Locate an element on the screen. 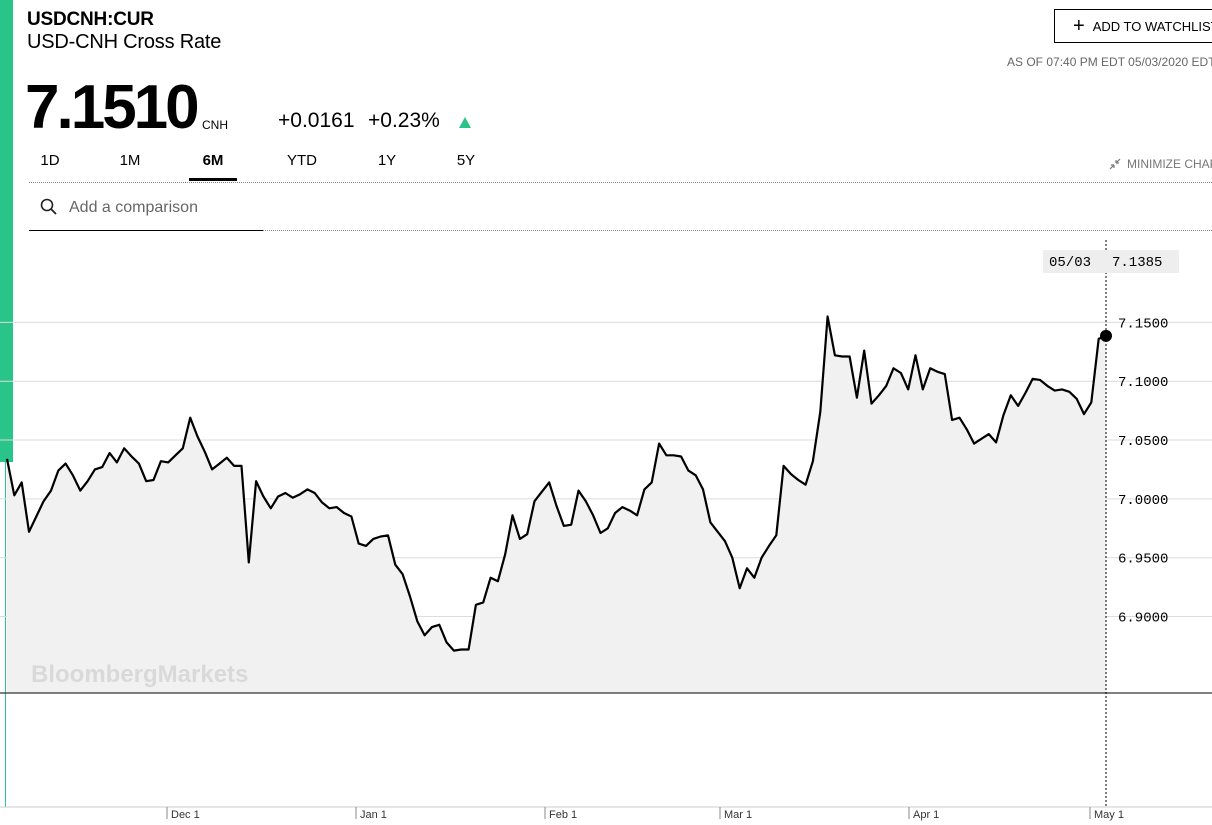  minimize-chart-label: MINIMIZE CHART is located at coordinates (1169, 164).